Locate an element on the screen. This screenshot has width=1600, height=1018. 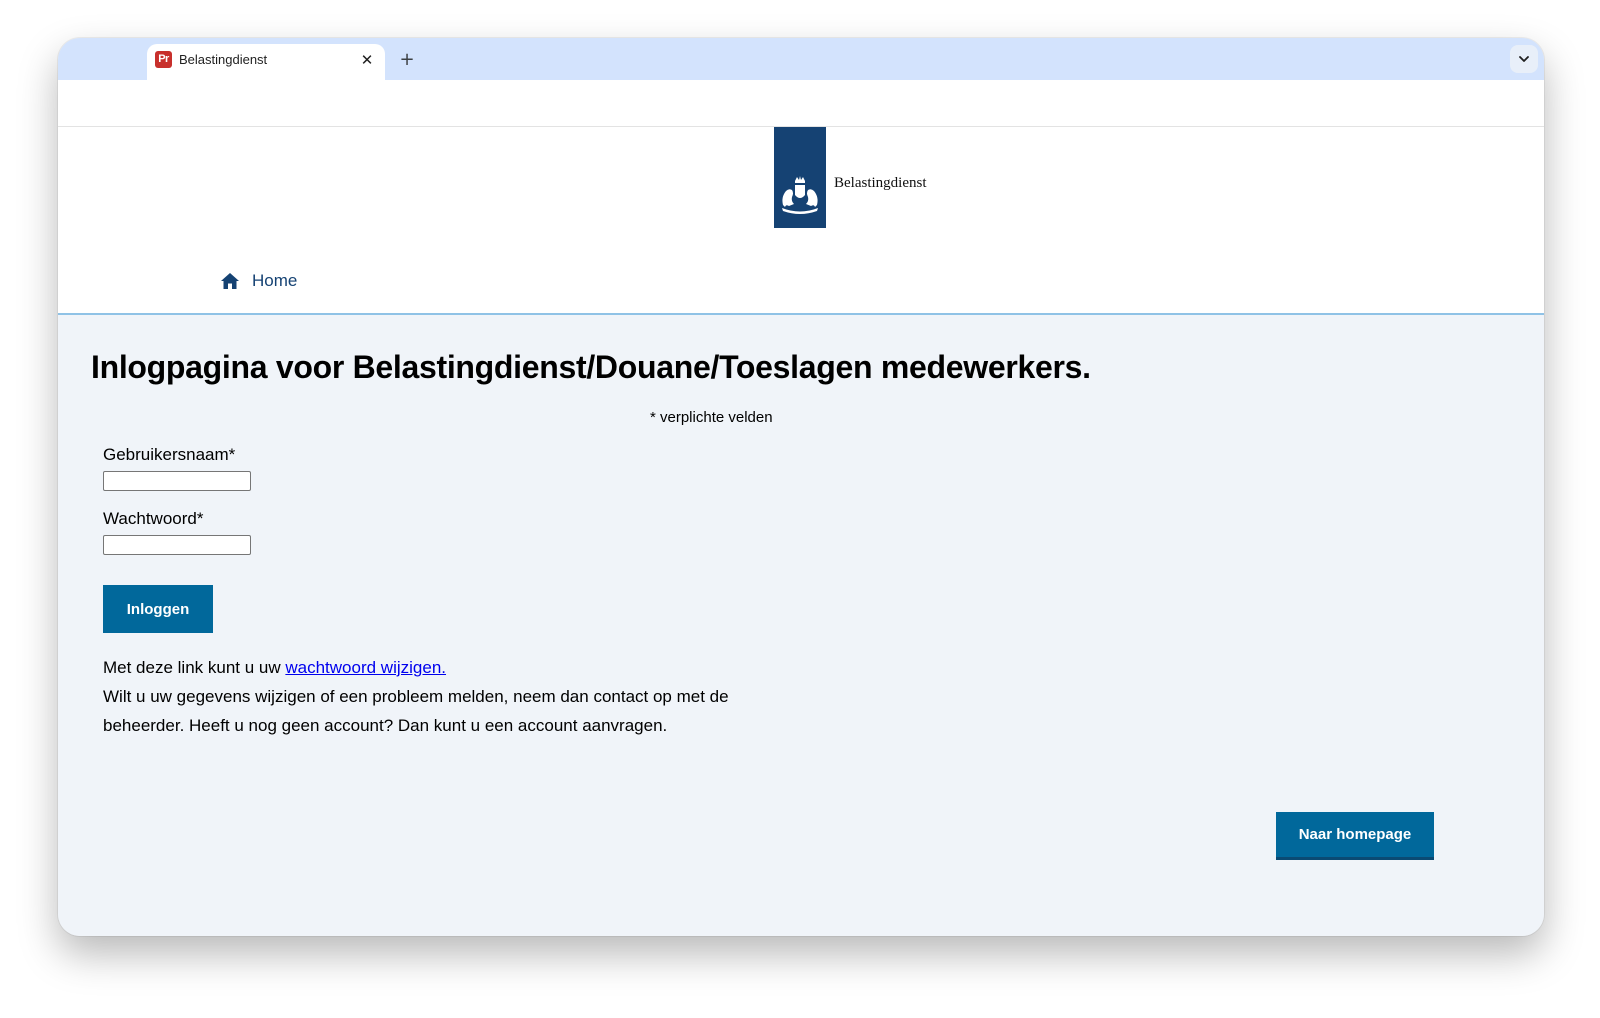
plus-icon: + is located at coordinates (407, 60).